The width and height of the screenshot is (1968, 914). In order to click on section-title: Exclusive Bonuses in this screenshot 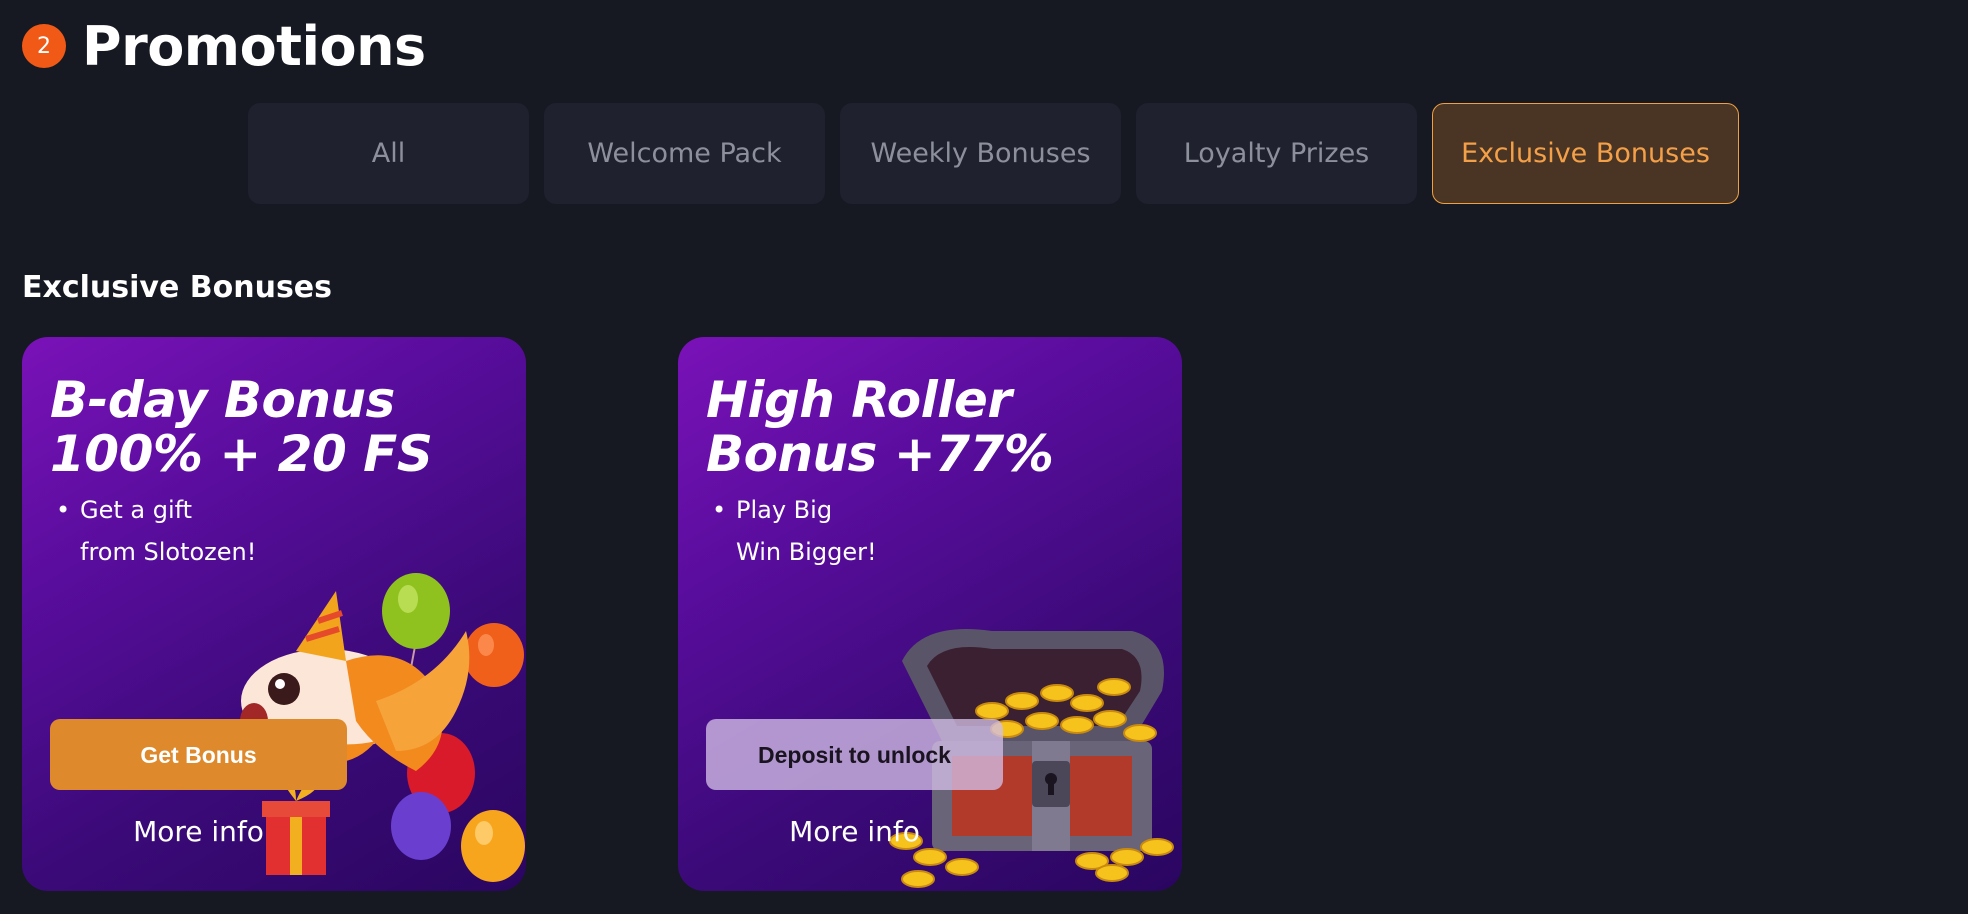, I will do `click(177, 287)`.